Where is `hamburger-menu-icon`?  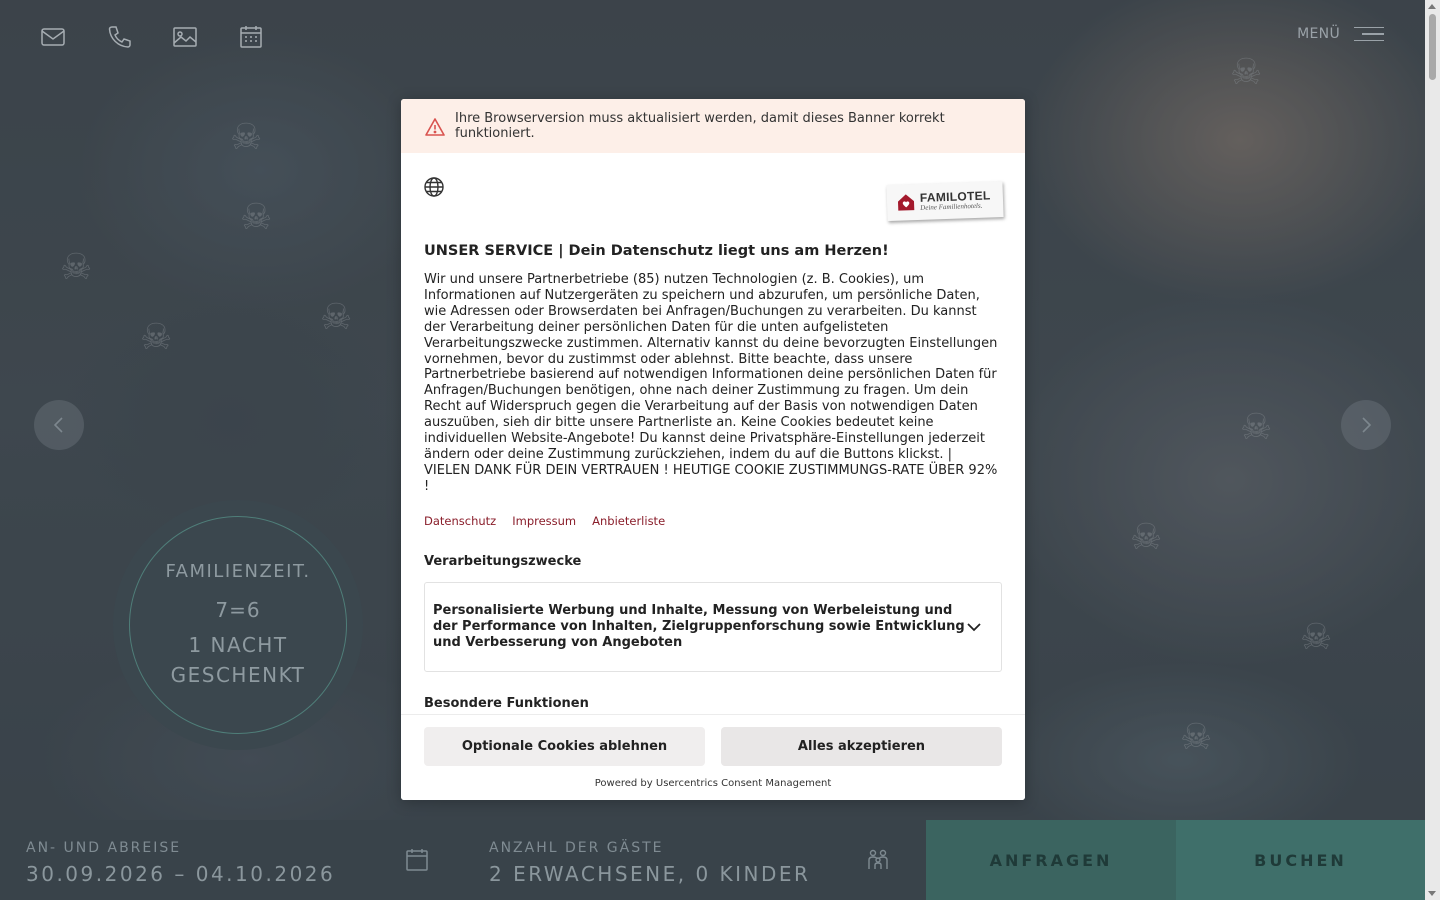
hamburger-menu-icon is located at coordinates (1369, 34).